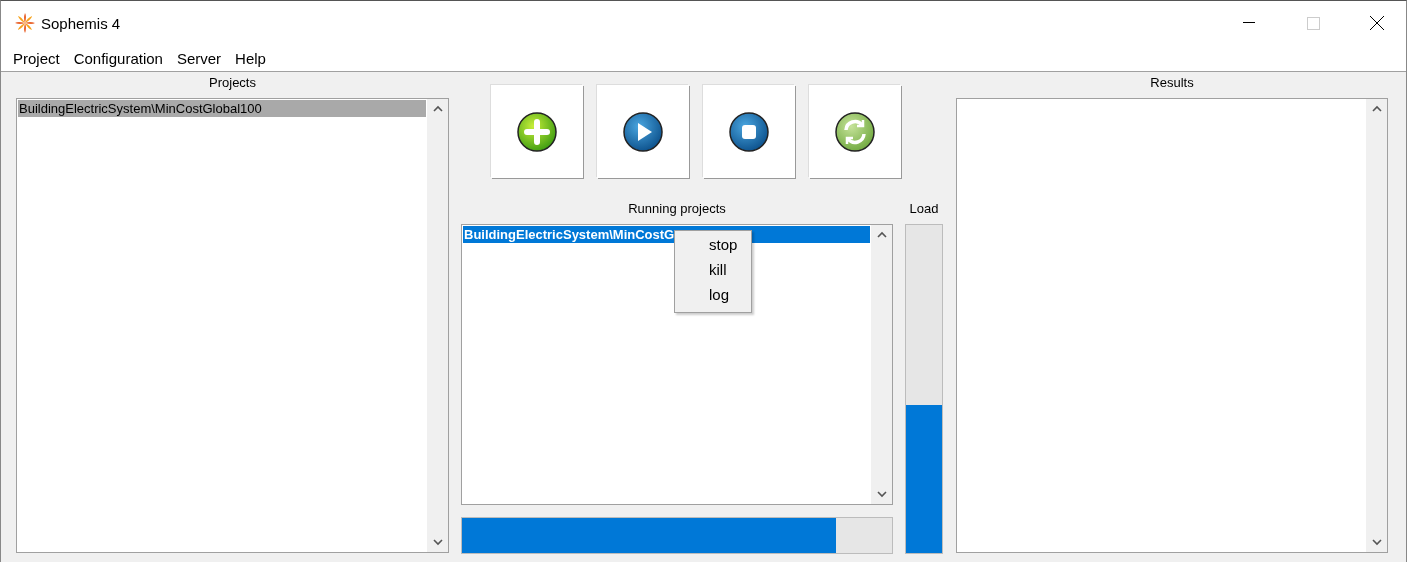 The width and height of the screenshot is (1407, 562). I want to click on close-icon, so click(1377, 23).